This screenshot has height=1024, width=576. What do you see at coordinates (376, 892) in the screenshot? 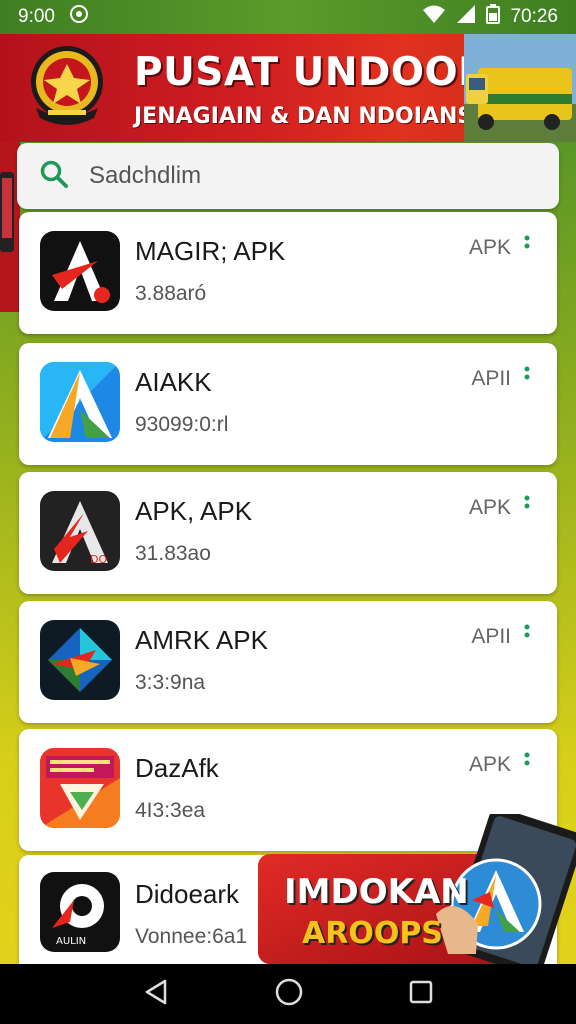
I see `promo-title: IMDOKAN` at bounding box center [376, 892].